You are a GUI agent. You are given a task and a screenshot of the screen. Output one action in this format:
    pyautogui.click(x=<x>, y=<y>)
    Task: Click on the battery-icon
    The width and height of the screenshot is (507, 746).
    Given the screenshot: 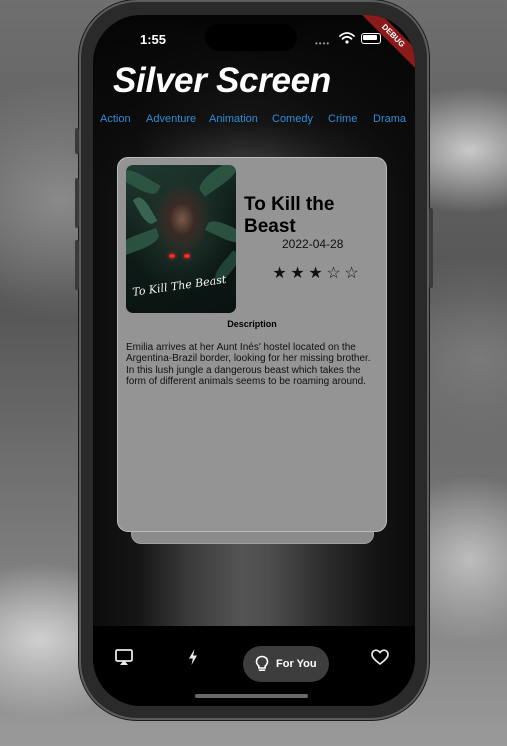 What is the action you would take?
    pyautogui.click(x=371, y=38)
    